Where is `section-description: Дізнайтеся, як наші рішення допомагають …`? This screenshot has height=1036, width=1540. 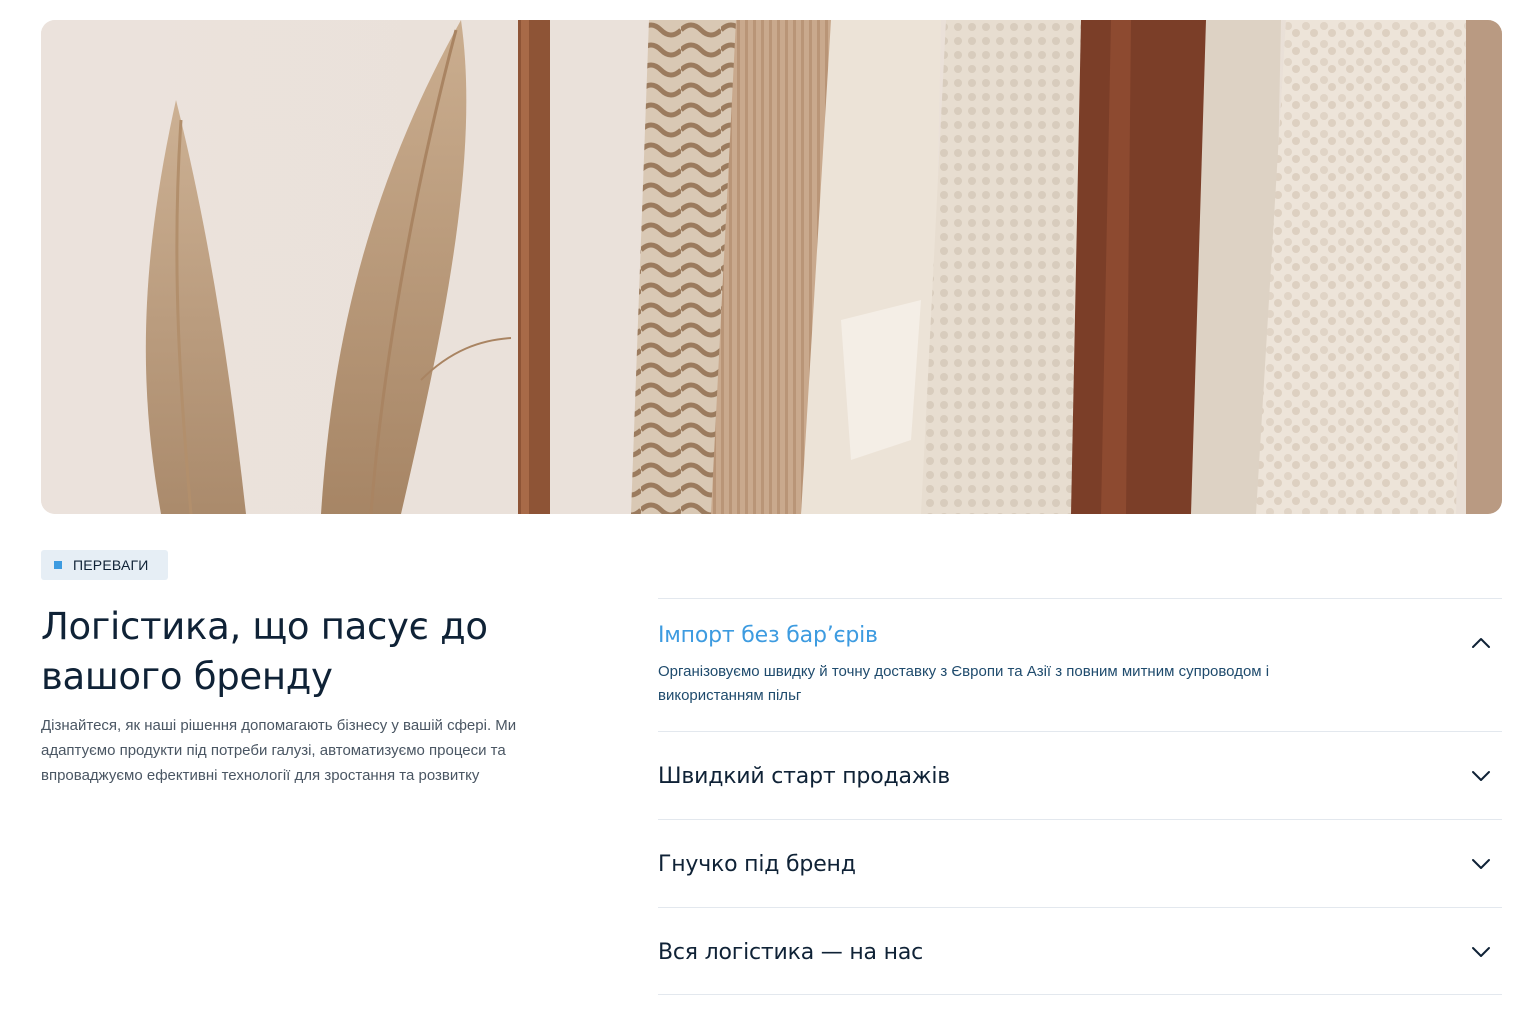 section-description: Дізнайтеся, як наші рішення допомагають … is located at coordinates (279, 750).